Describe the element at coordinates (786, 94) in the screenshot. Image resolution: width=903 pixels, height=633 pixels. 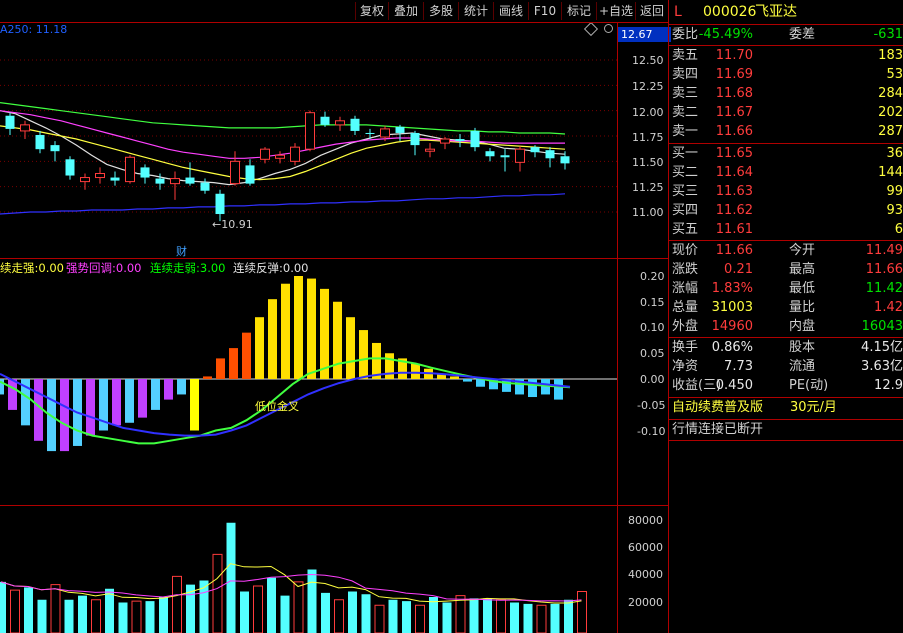
I see `ask-row: 卖三 11.68 284` at that location.